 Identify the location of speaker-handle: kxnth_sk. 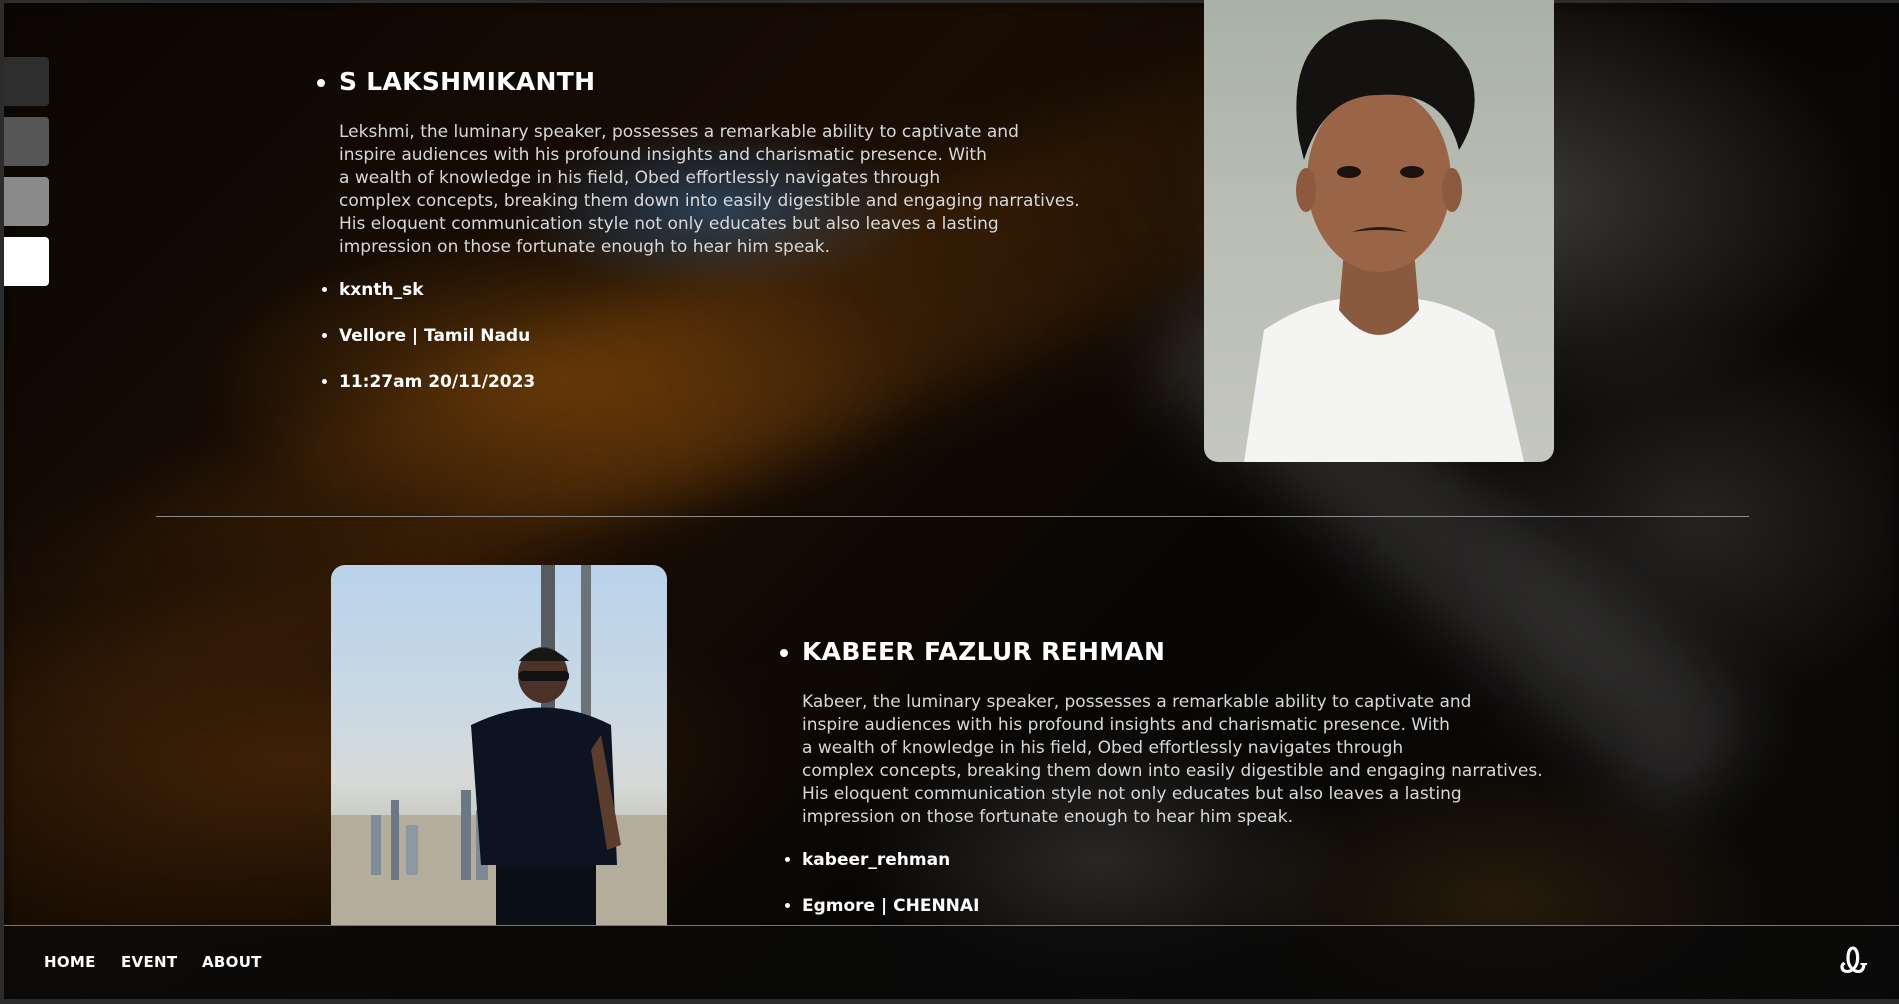
(720, 290).